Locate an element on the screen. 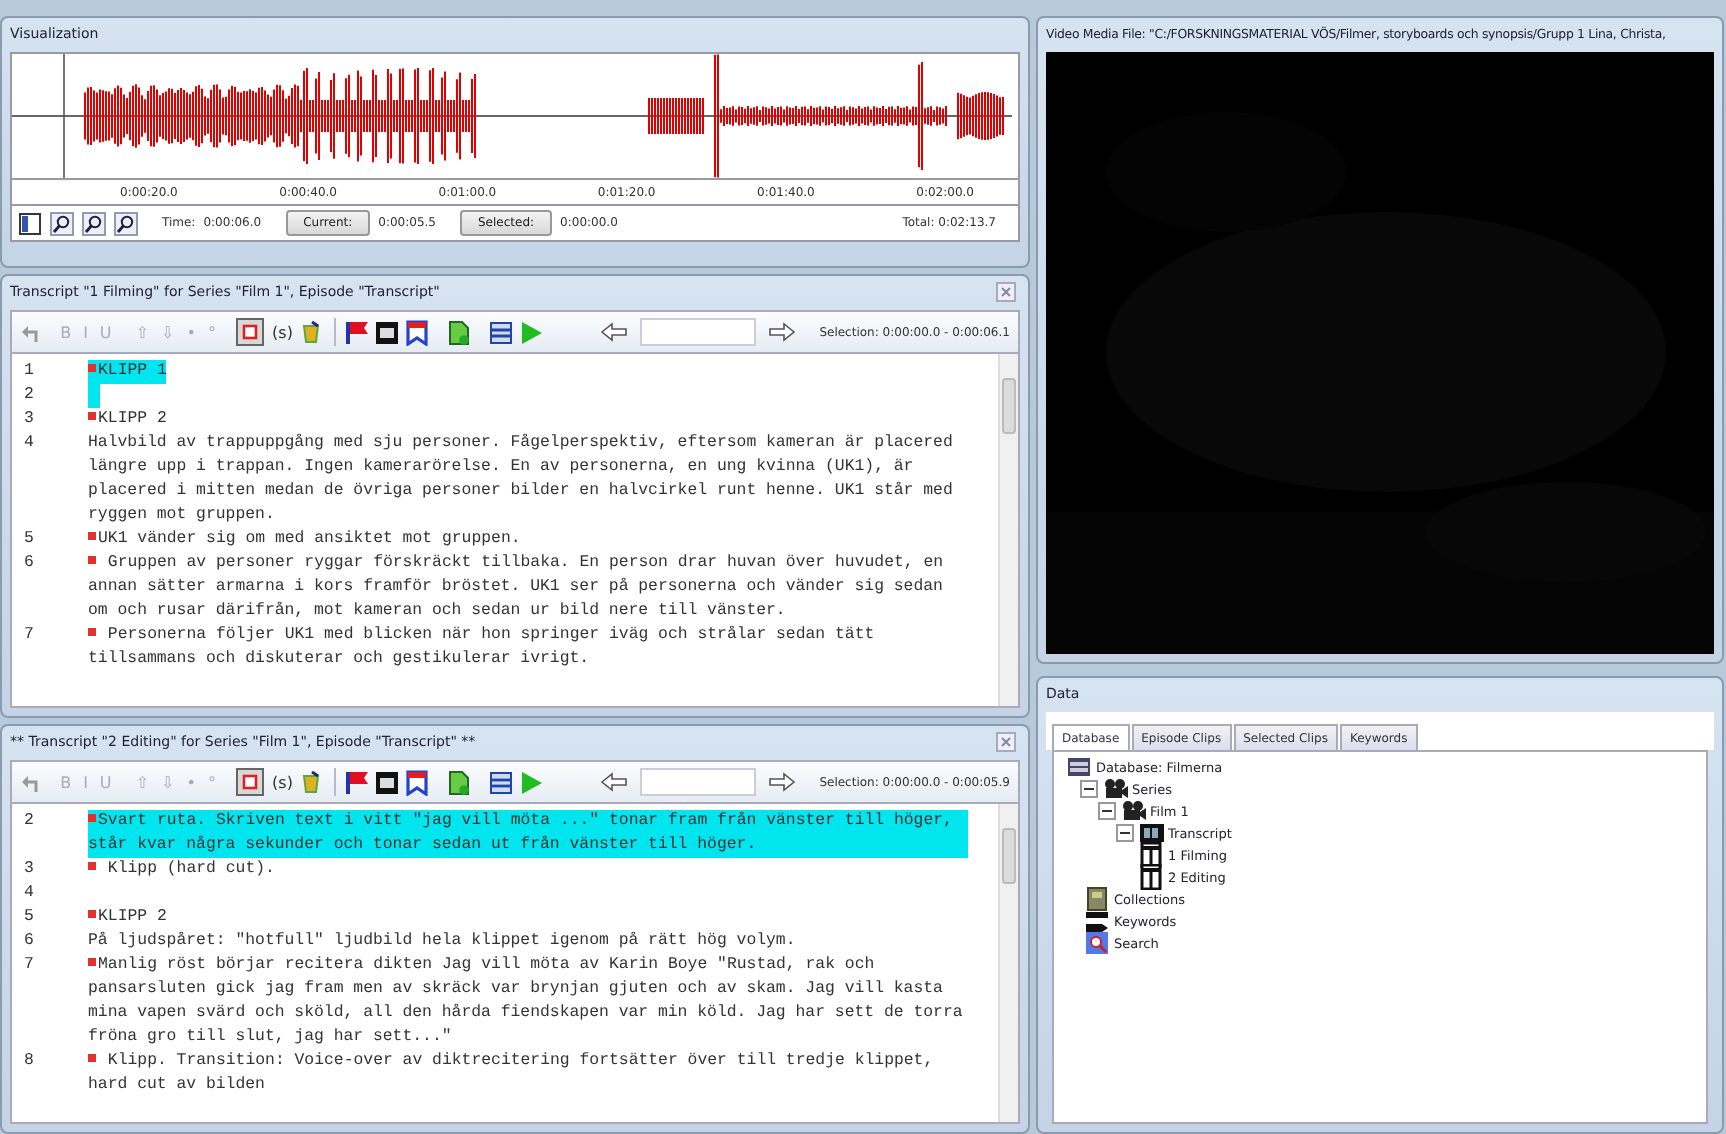  transcript-line: Personerna följer UK1 med blicken när hon springer iväg och strålar sedan tätt tillsammans och diskuterar och gestikulerar ivrigt. is located at coordinates (482, 648).